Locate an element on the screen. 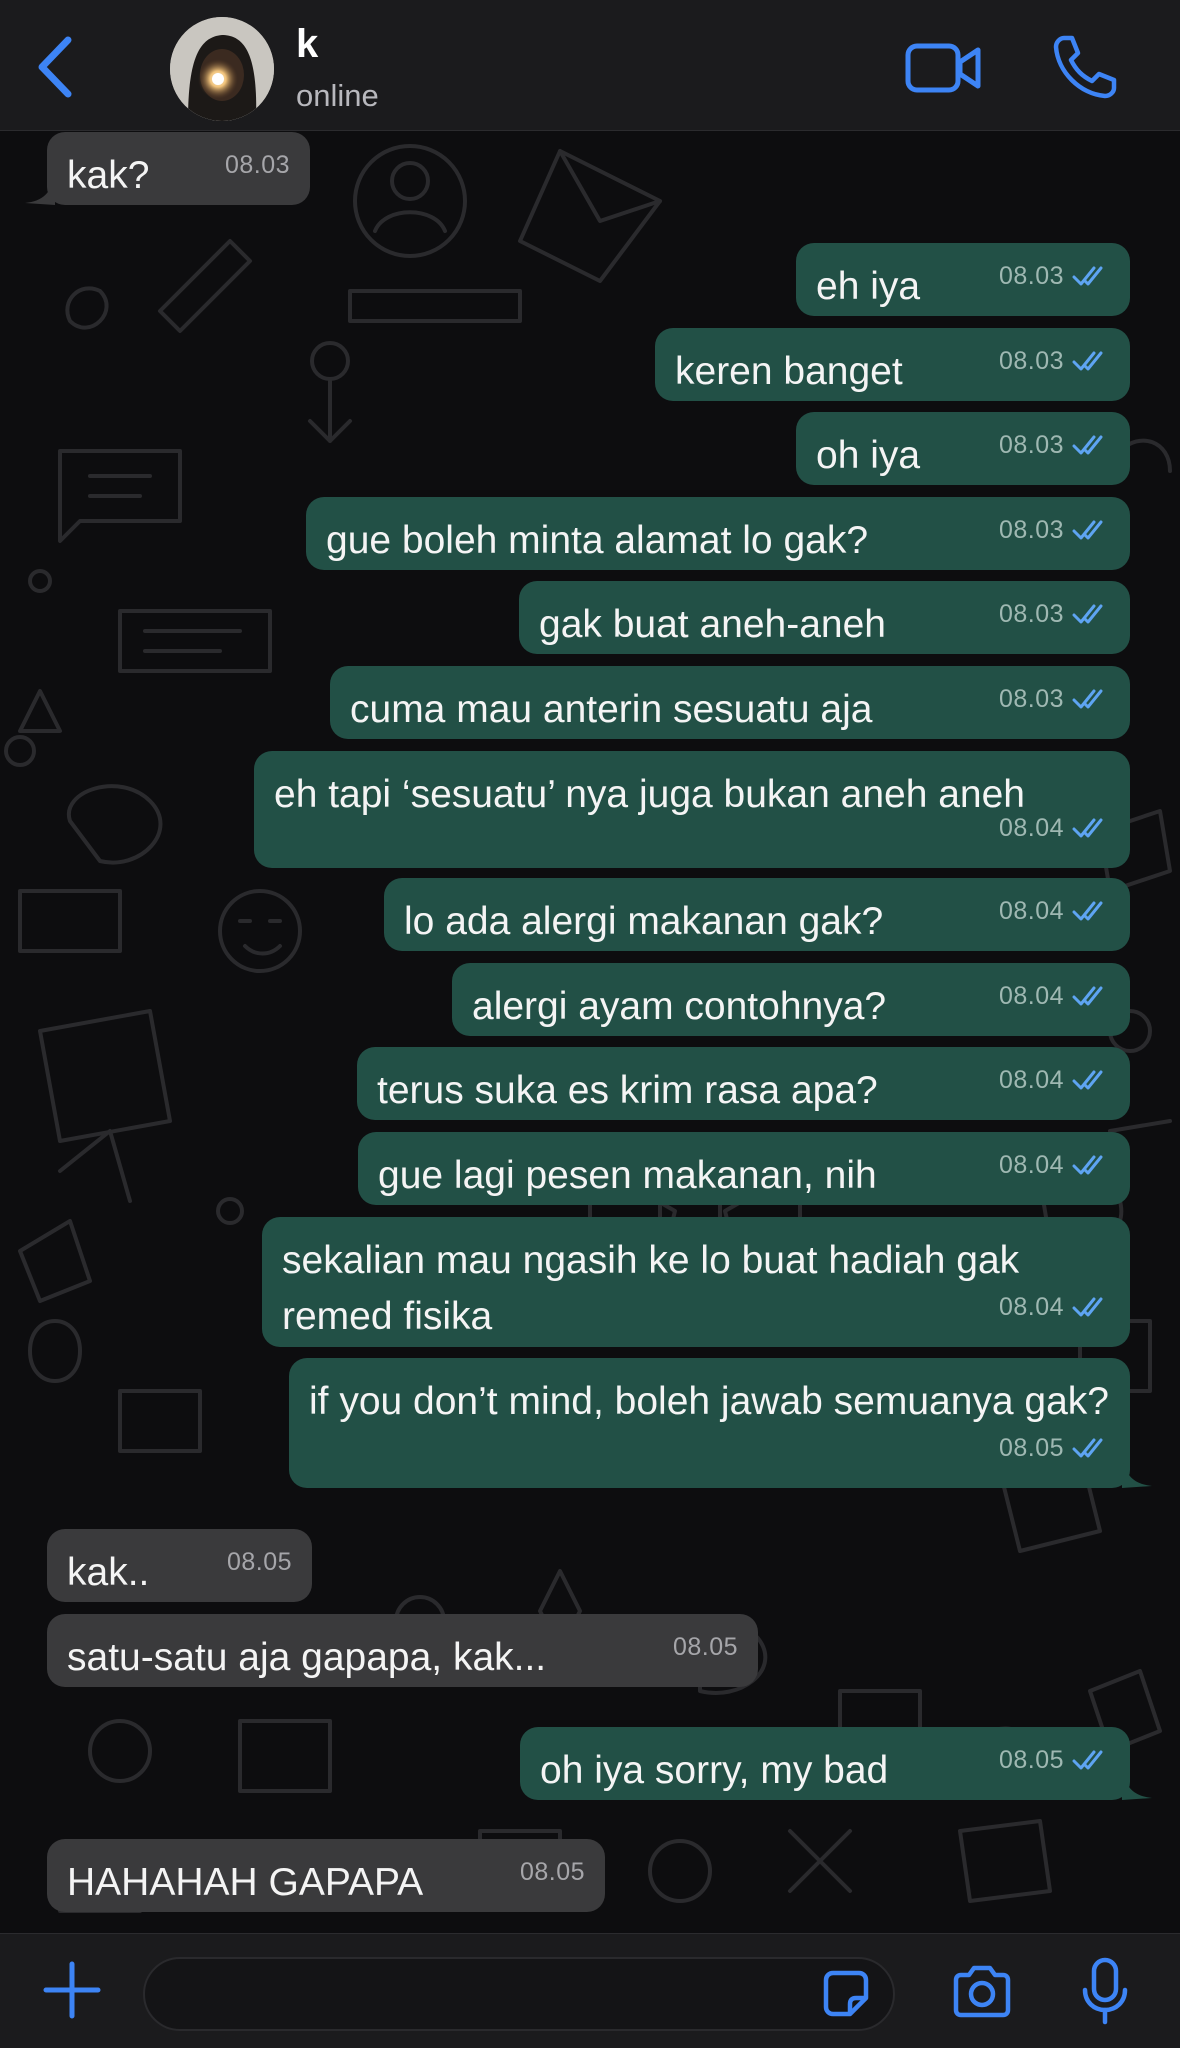 Image resolution: width=1180 pixels, height=2048 pixels. voice-message-button is located at coordinates (1105, 1992).